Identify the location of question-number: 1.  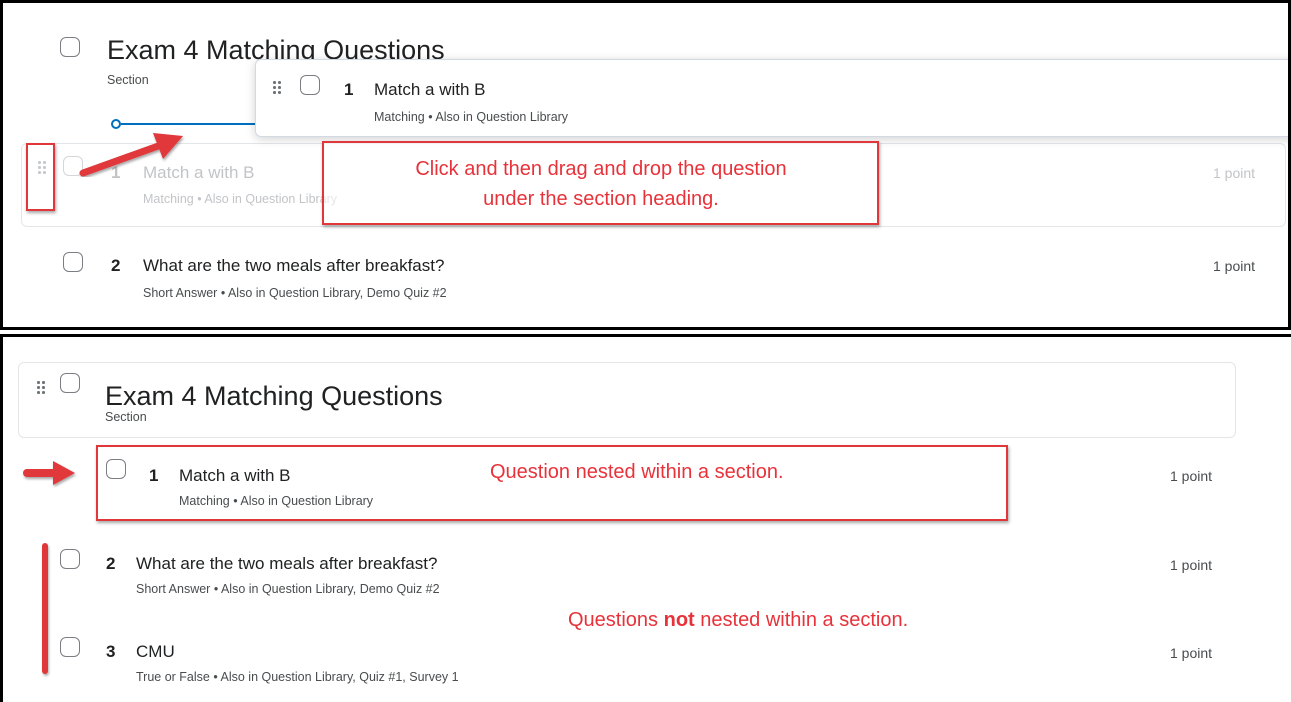
(349, 89).